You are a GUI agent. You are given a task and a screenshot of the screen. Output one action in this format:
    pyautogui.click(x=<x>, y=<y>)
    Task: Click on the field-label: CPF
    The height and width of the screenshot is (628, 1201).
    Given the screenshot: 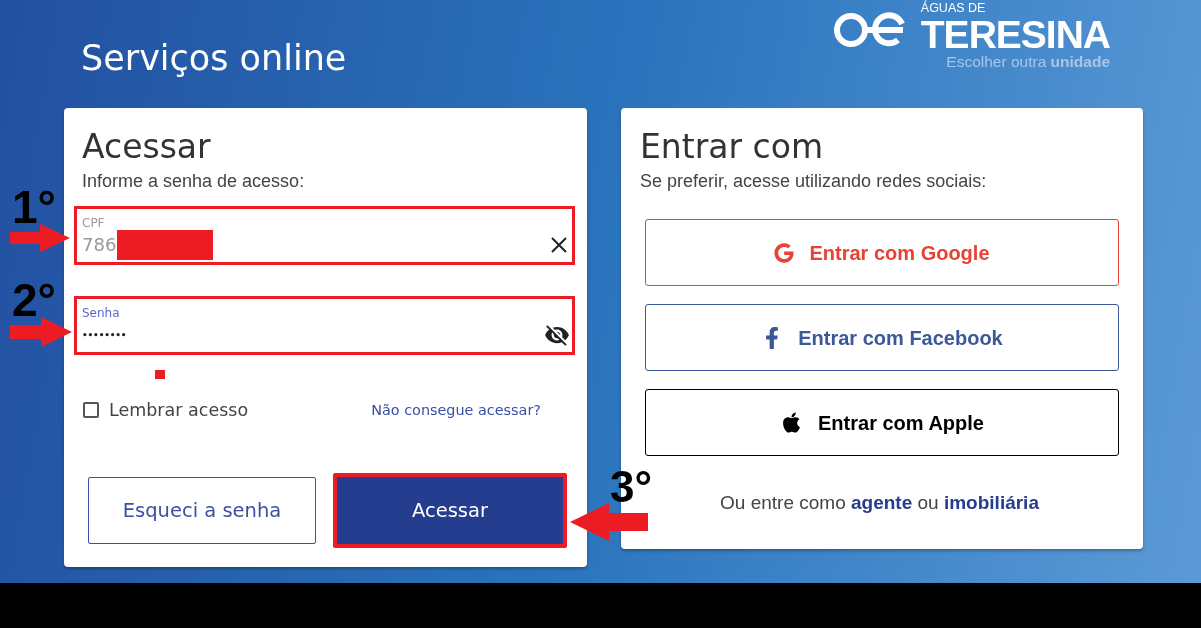 What is the action you would take?
    pyautogui.click(x=93, y=223)
    